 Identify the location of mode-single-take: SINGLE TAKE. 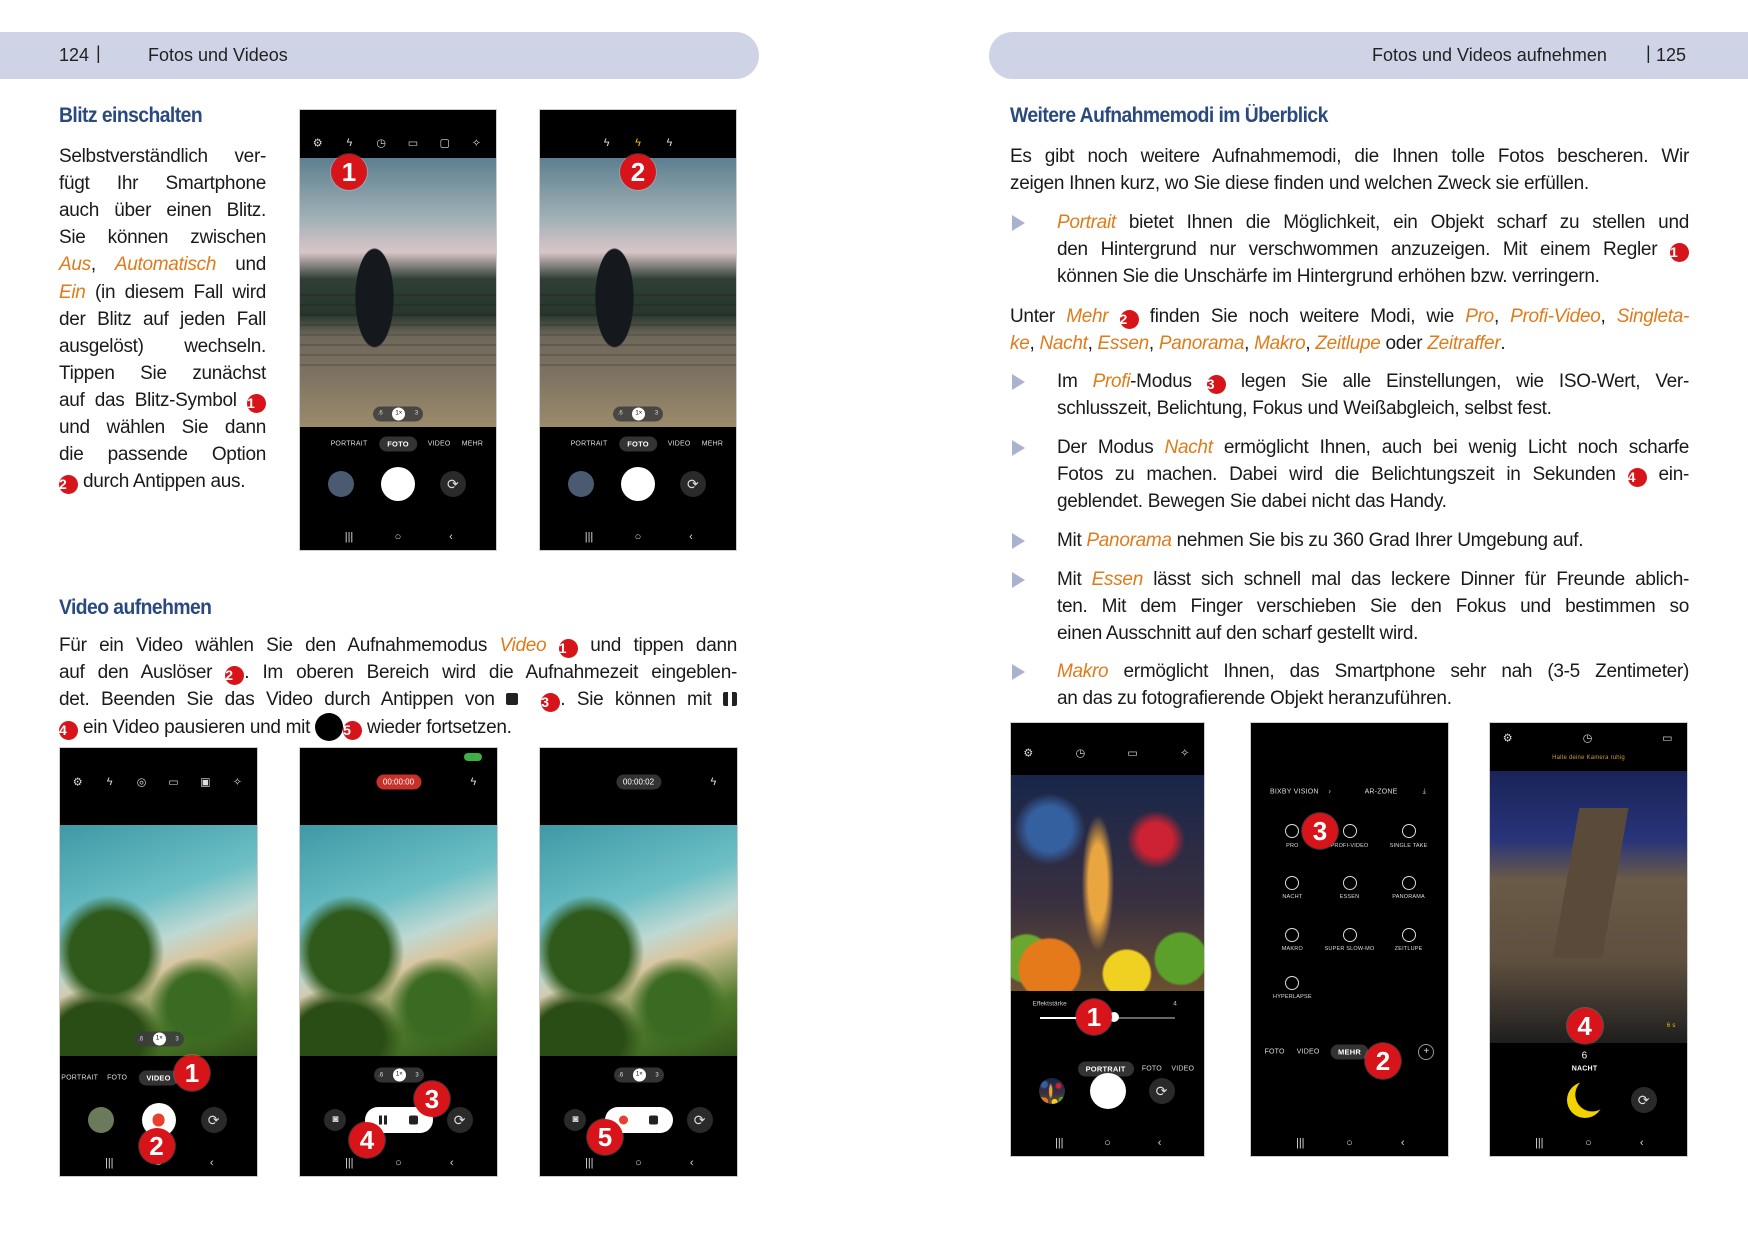
(1409, 846).